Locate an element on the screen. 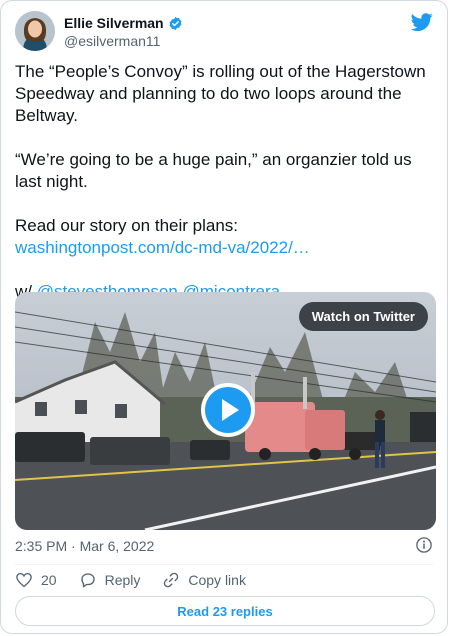  author-row: Ellie Silverman is located at coordinates (123, 23).